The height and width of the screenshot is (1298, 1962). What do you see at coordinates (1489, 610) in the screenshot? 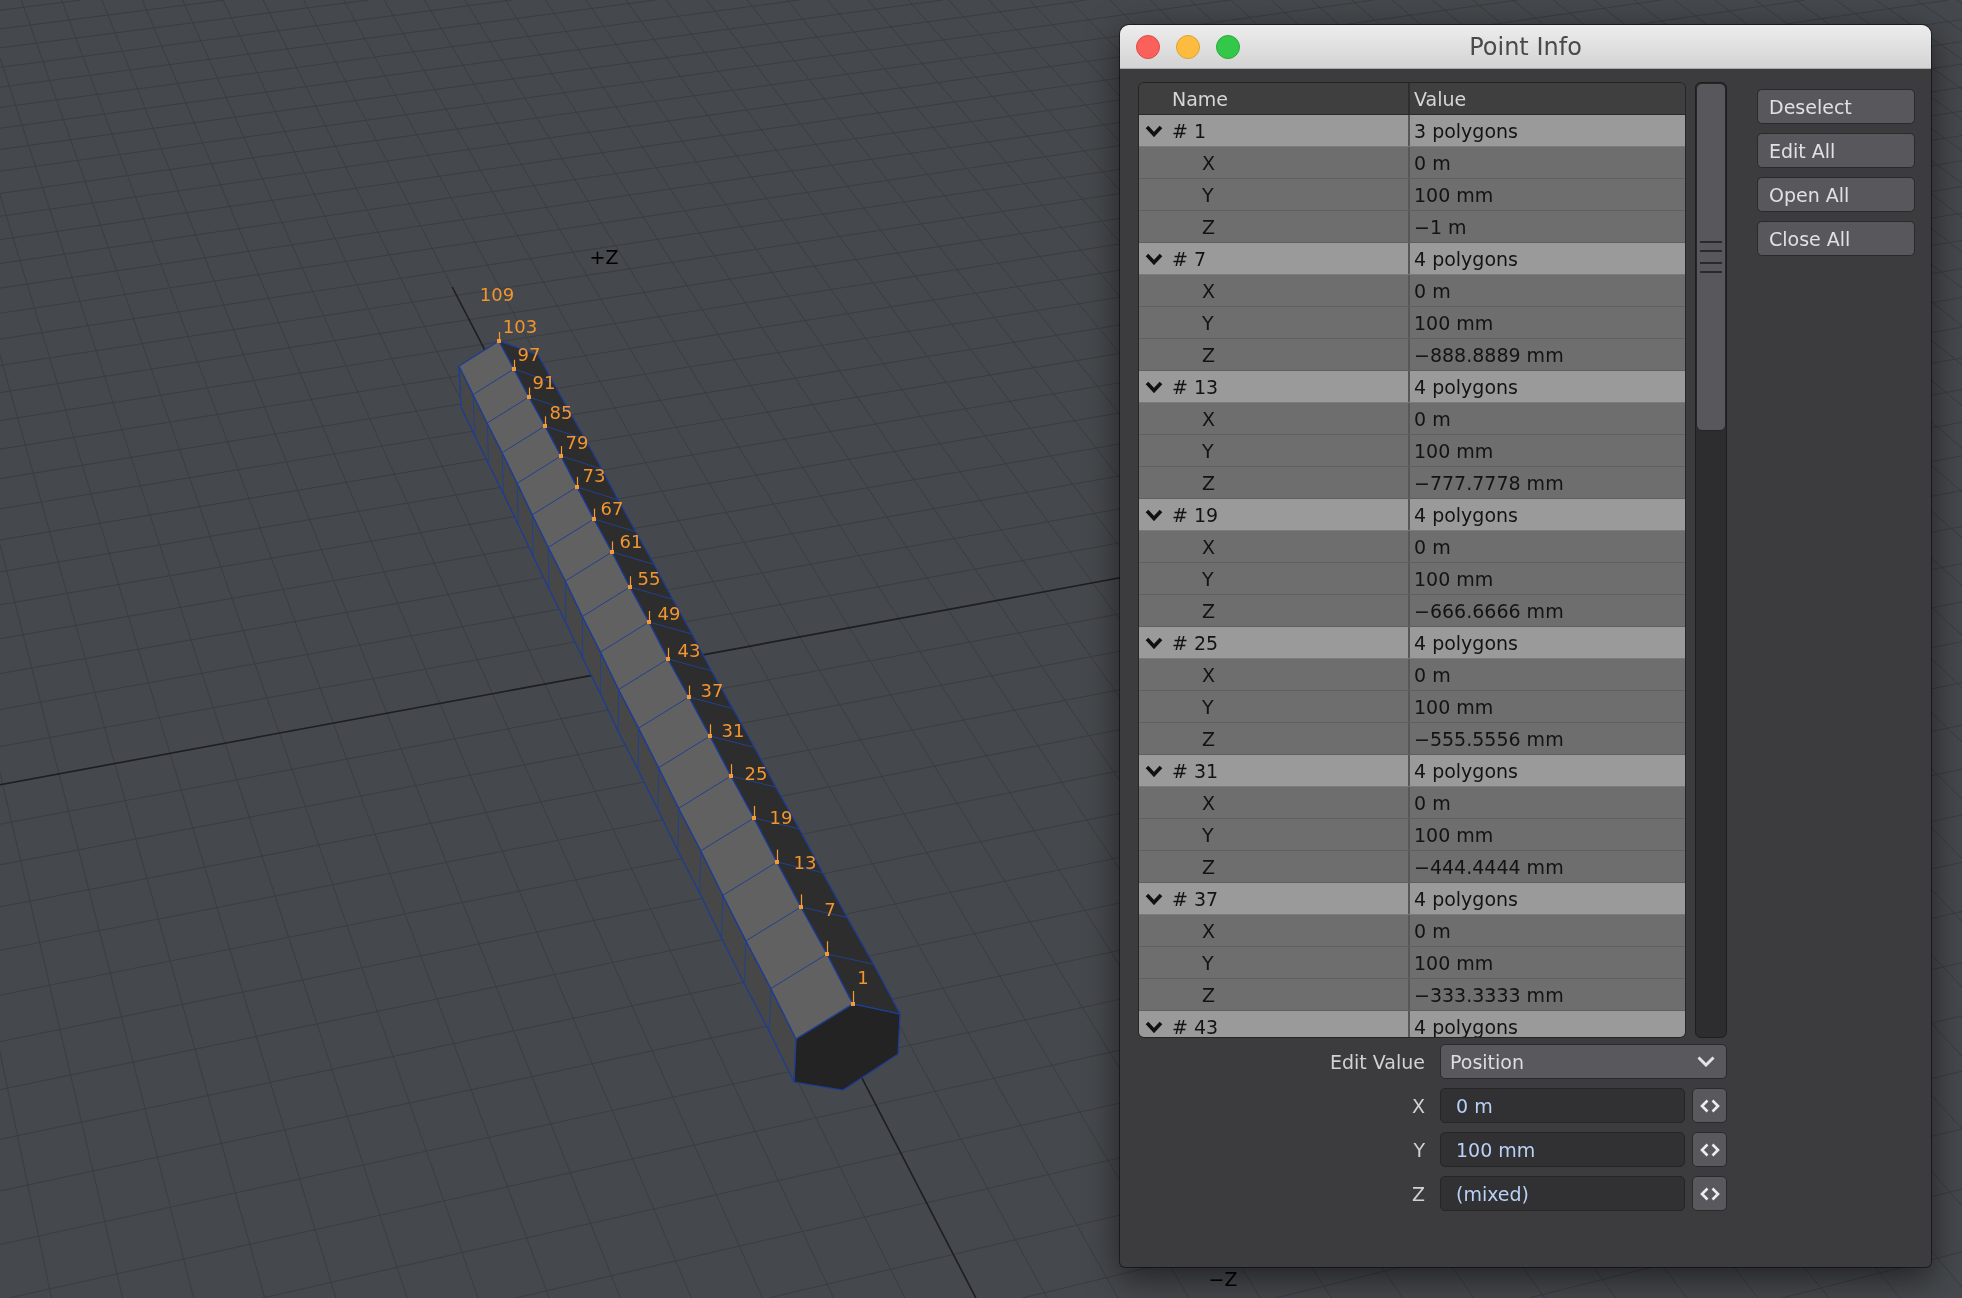
I see `coordinate-value: −666.6666 mm` at bounding box center [1489, 610].